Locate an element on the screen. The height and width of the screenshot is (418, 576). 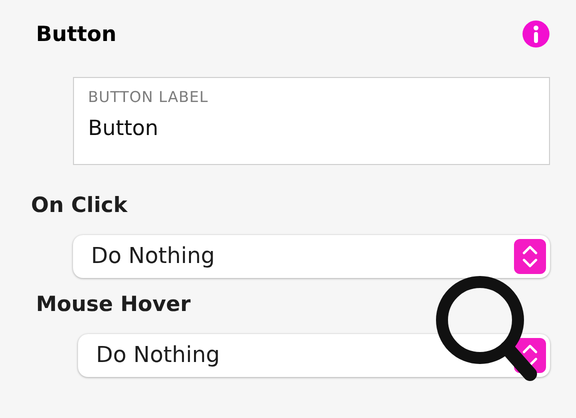
stepper-icon is located at coordinates (530, 256).